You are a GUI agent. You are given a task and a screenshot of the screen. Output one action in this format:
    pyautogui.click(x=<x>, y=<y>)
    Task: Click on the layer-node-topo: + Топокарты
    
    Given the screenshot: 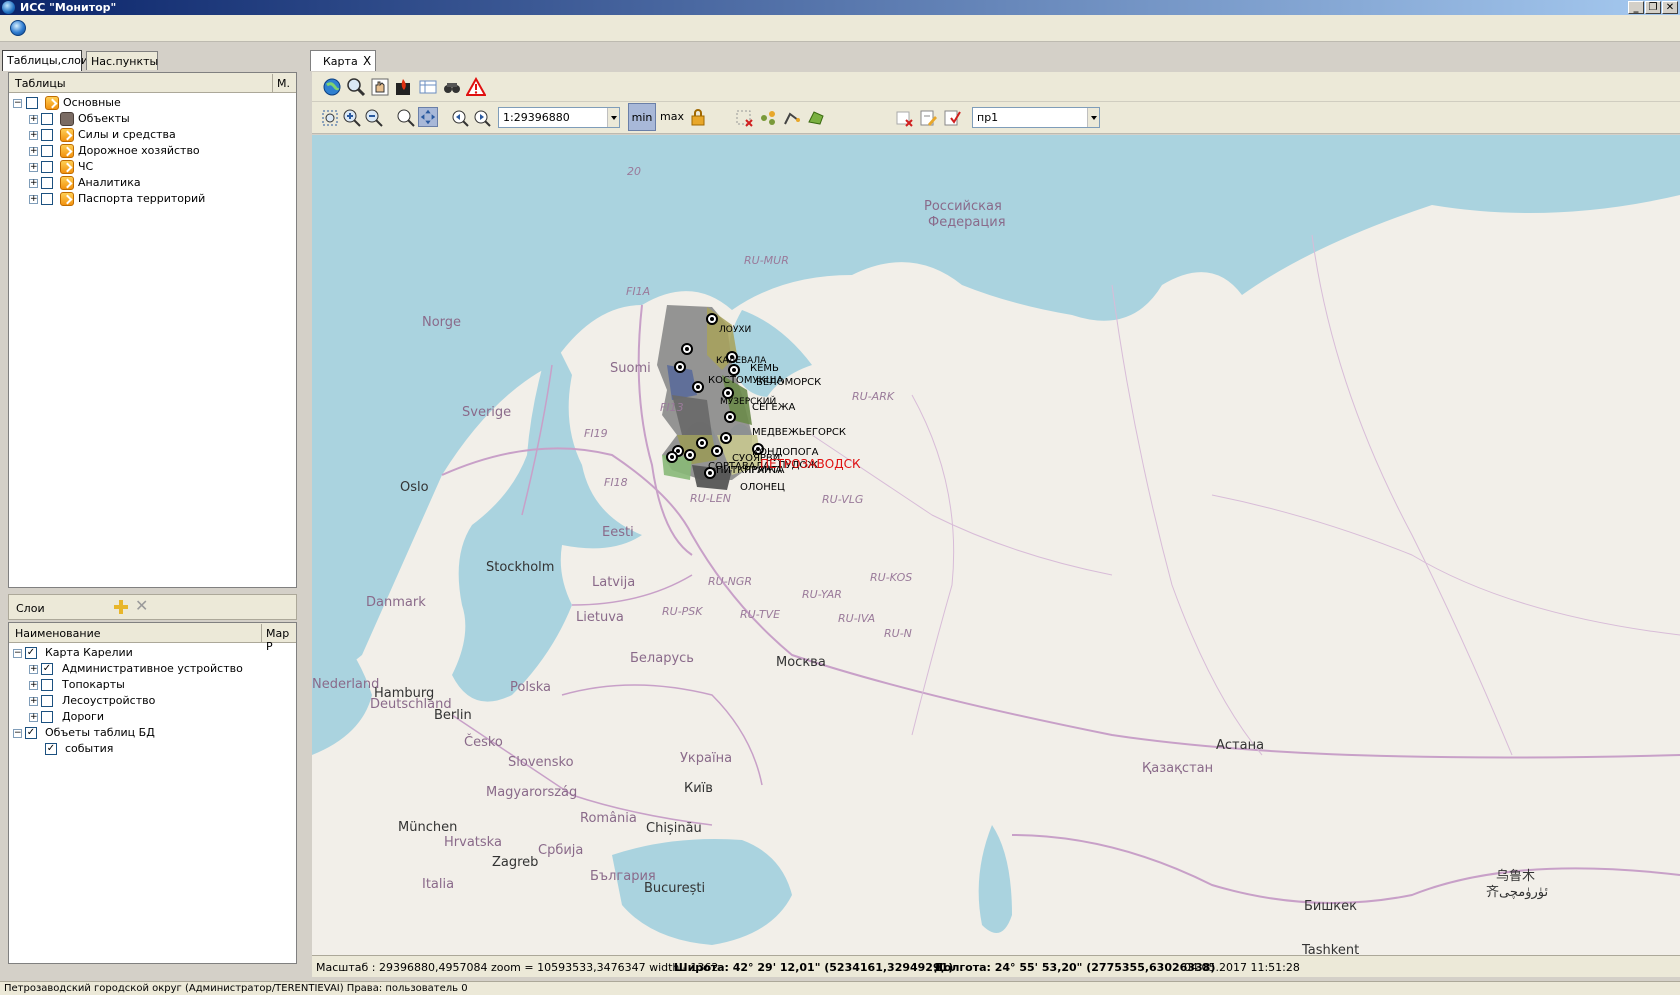 What is the action you would take?
    pyautogui.click(x=159, y=685)
    